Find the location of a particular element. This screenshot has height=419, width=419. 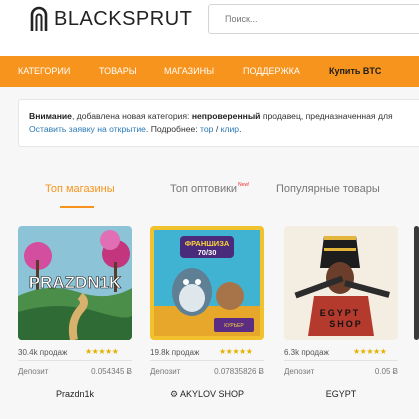

prazdn1k-image: PRAZDN1K is located at coordinates (75, 283).